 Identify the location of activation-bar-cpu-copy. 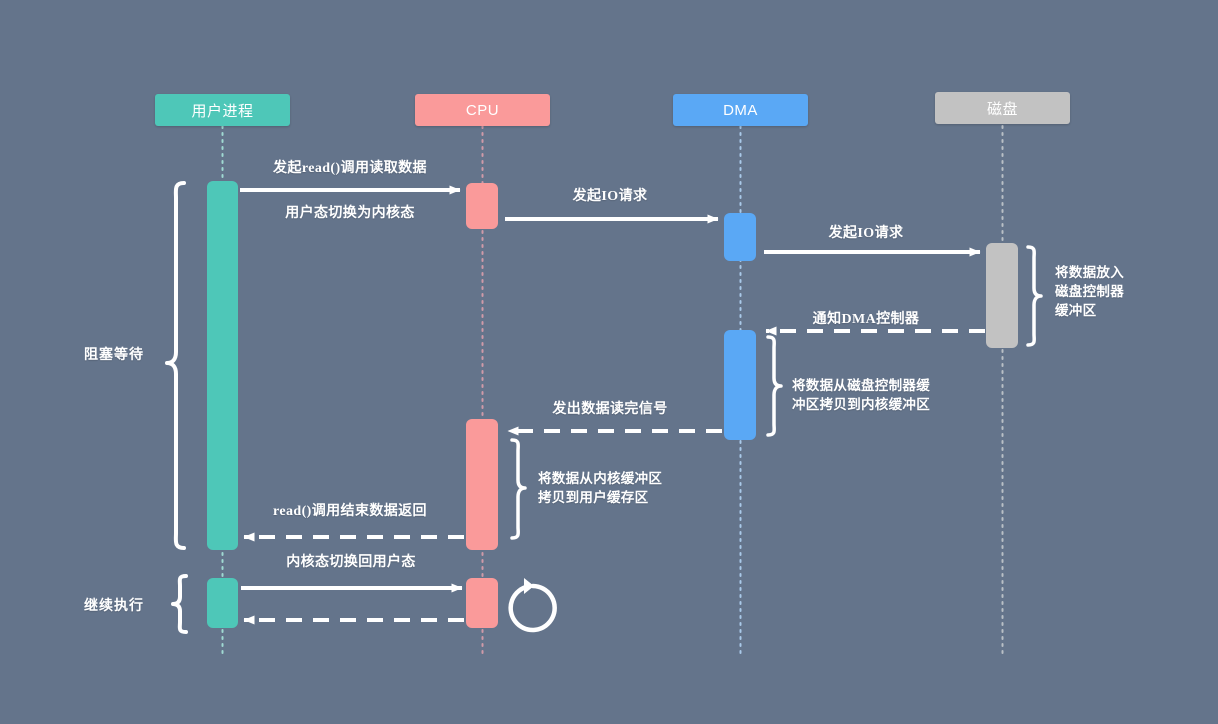
(482, 484).